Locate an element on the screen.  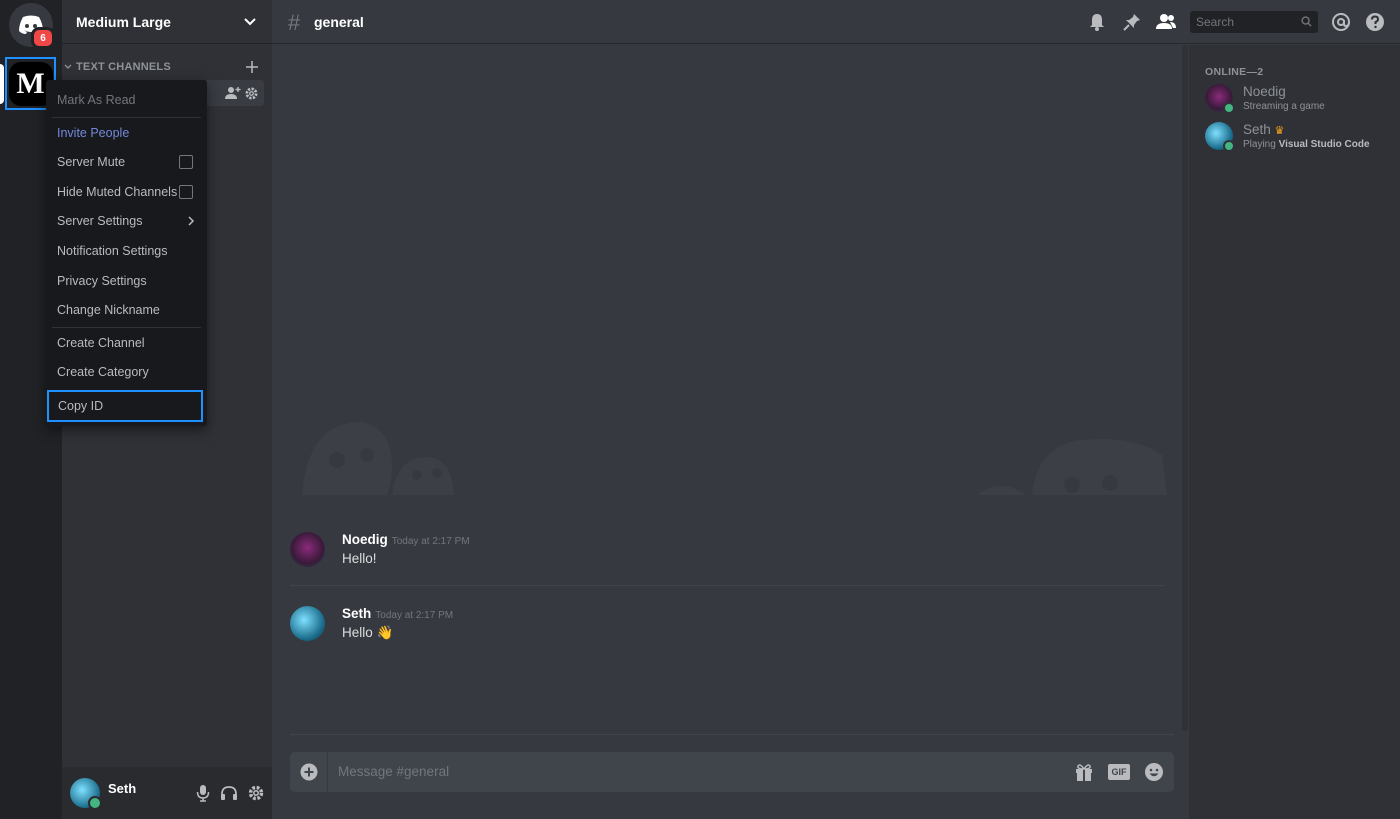
members-heading: ONLINE—2 is located at coordinates (1234, 72).